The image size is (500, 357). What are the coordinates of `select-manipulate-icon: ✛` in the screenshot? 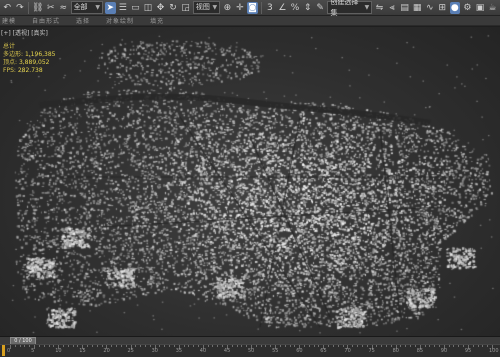 It's located at (240, 8).